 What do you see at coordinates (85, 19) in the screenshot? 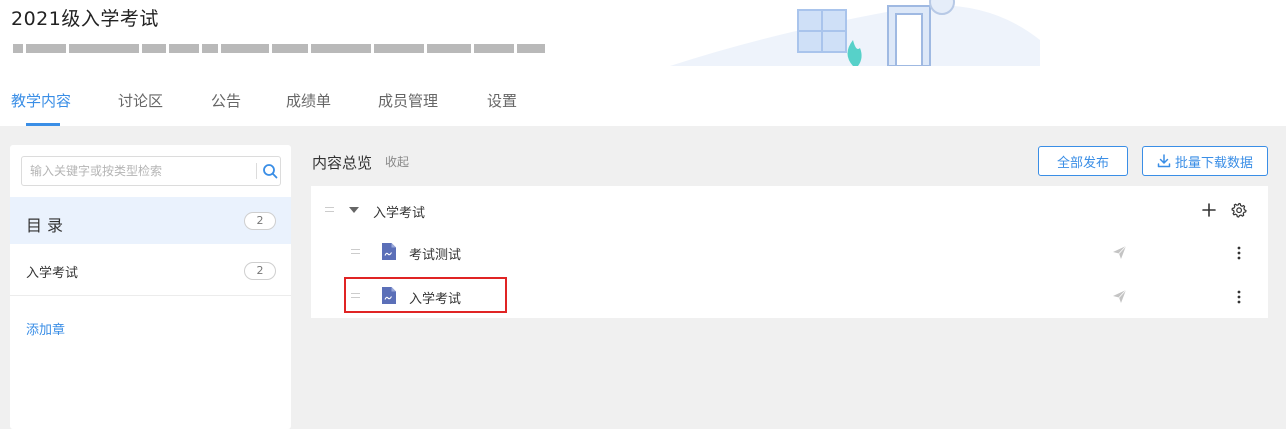
I see `course-title: 2021级入学考试` at bounding box center [85, 19].